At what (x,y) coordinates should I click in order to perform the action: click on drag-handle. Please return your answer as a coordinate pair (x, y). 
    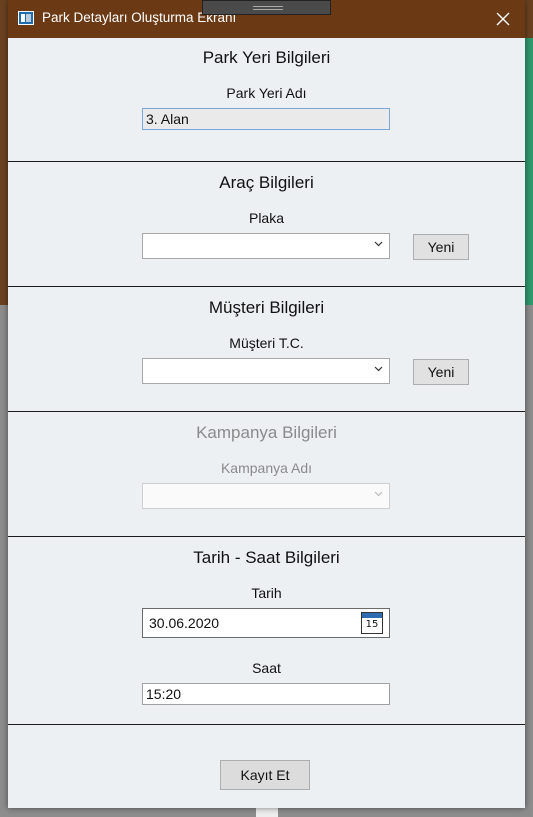
    Looking at the image, I should click on (266, 7).